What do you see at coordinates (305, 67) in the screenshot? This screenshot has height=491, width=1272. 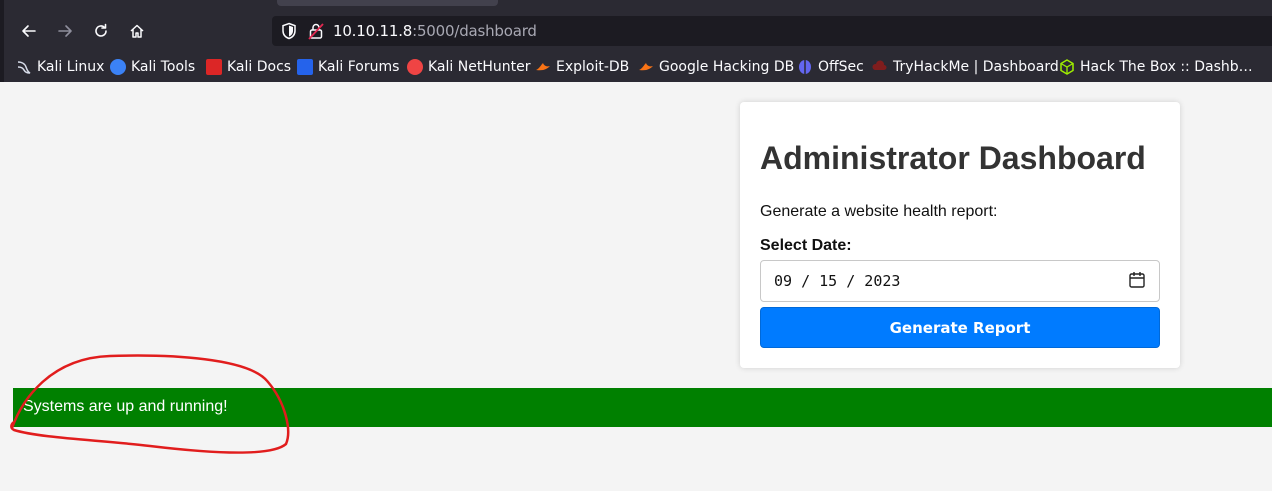 I see `kali-forums-icon` at bounding box center [305, 67].